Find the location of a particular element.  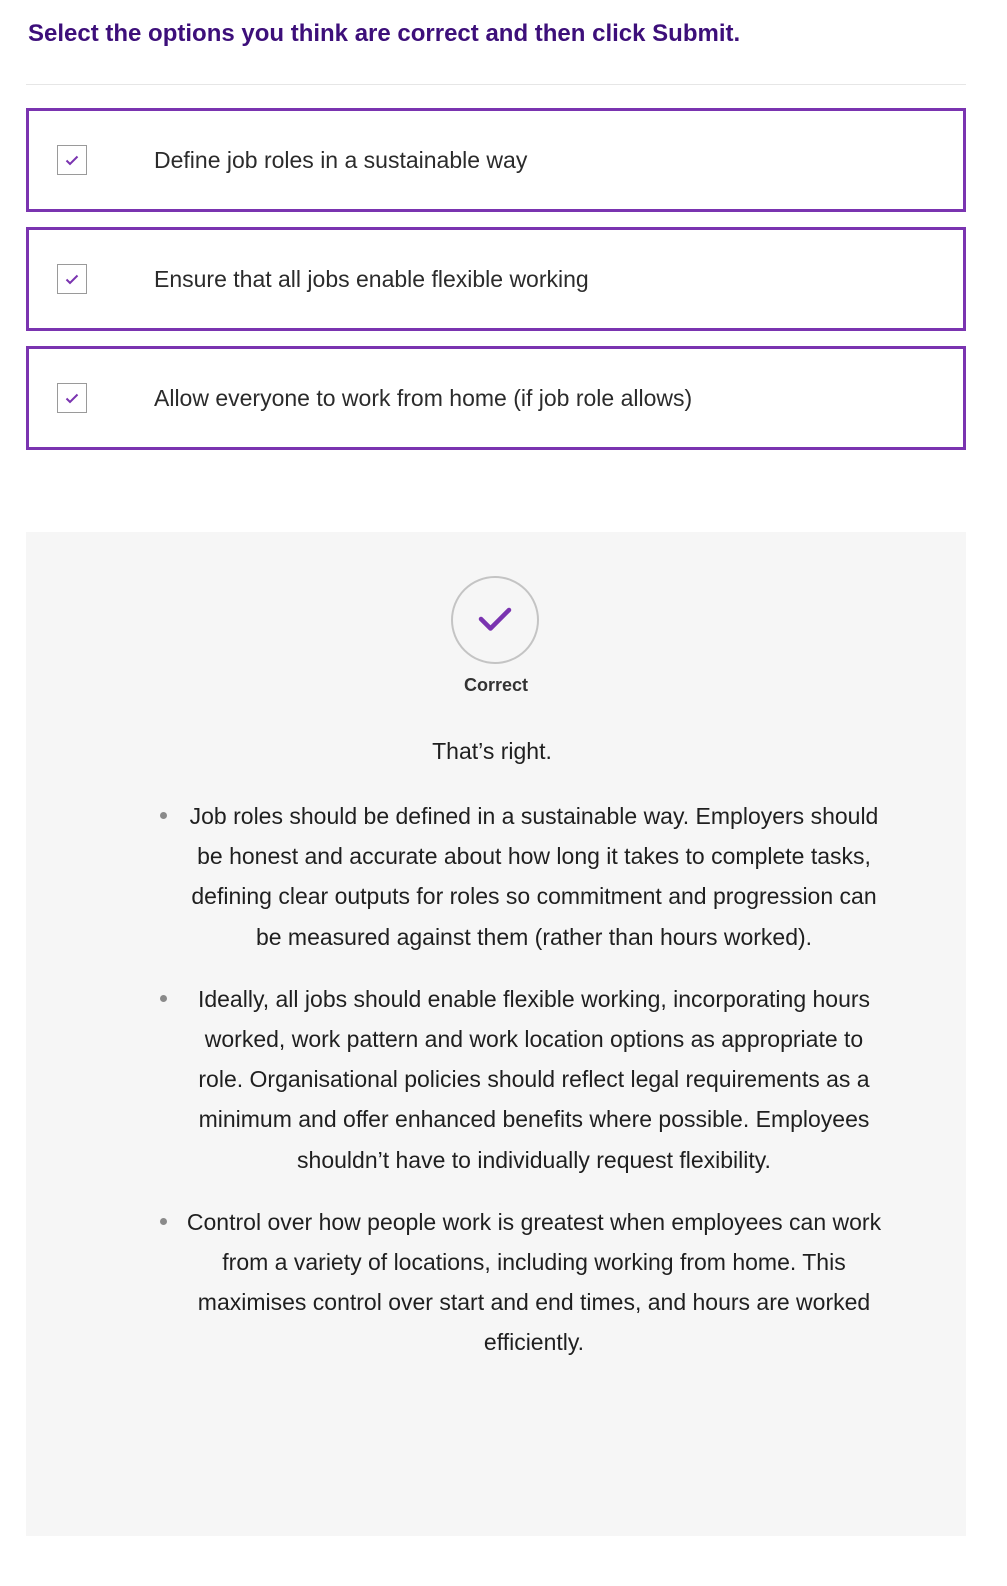

feedback-heading: That’s right. is located at coordinates (492, 751).